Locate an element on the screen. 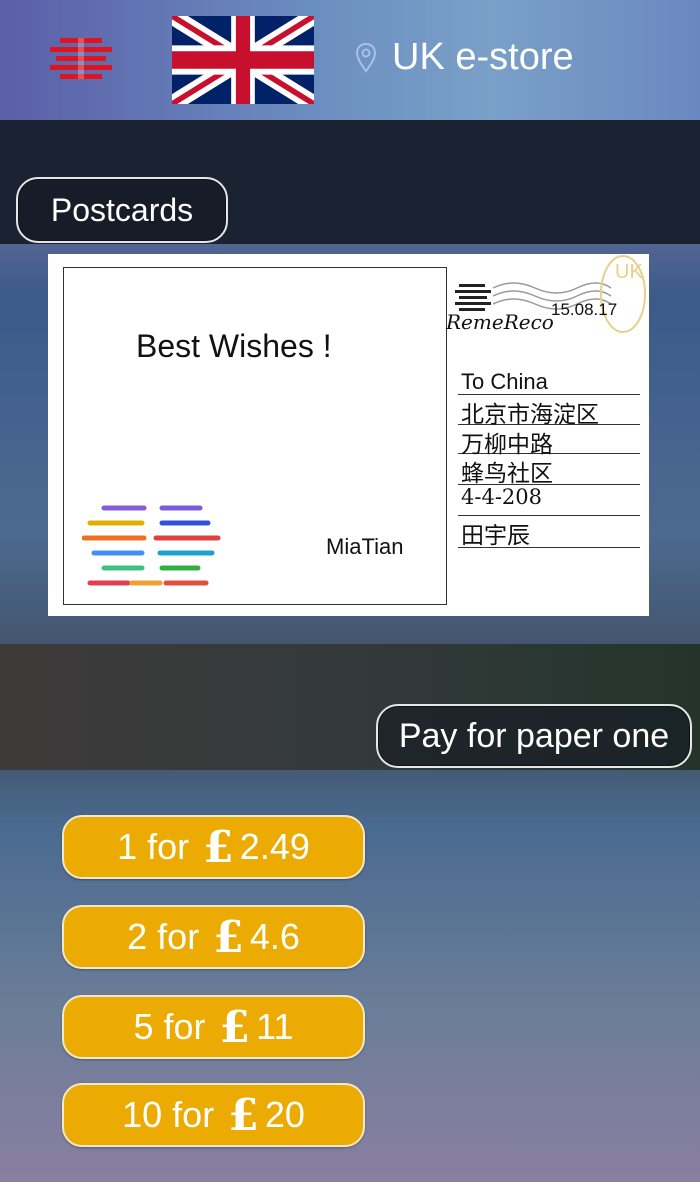 This screenshot has height=1182, width=700. address-line: To China is located at coordinates (549, 382).